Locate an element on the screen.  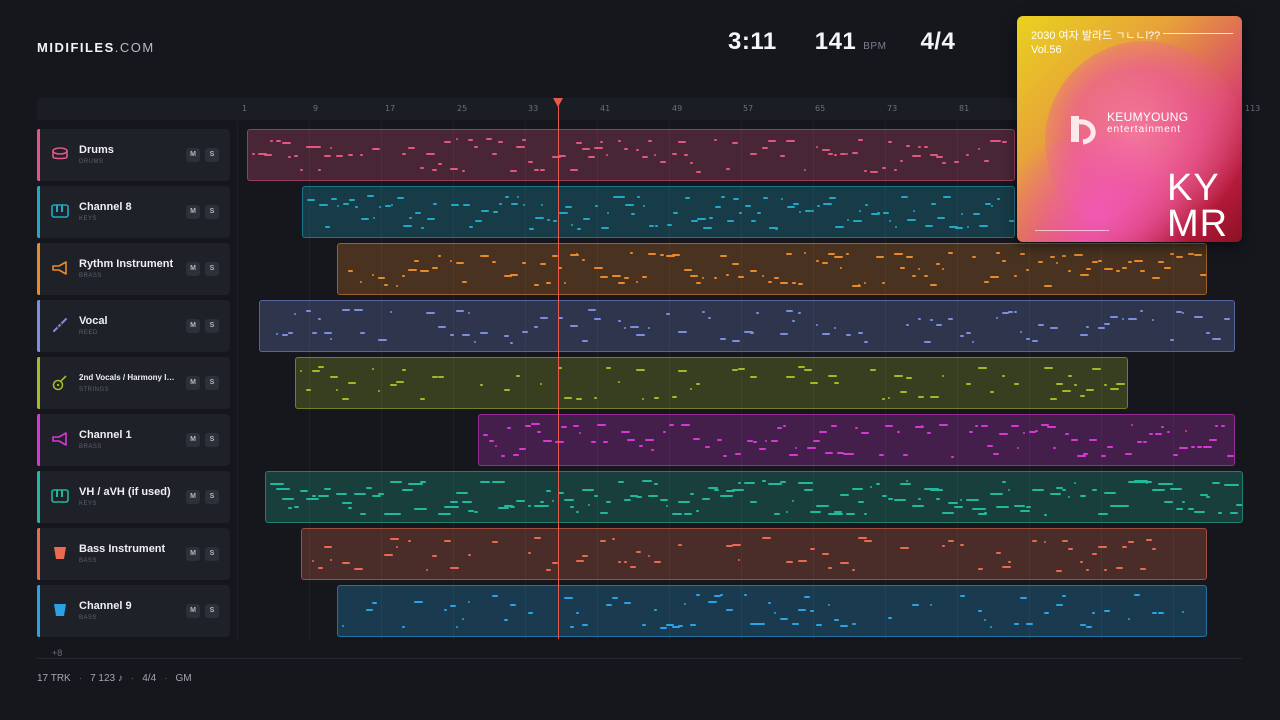
track-header: Bass Instrument BASS M S is located at coordinates (133, 554).